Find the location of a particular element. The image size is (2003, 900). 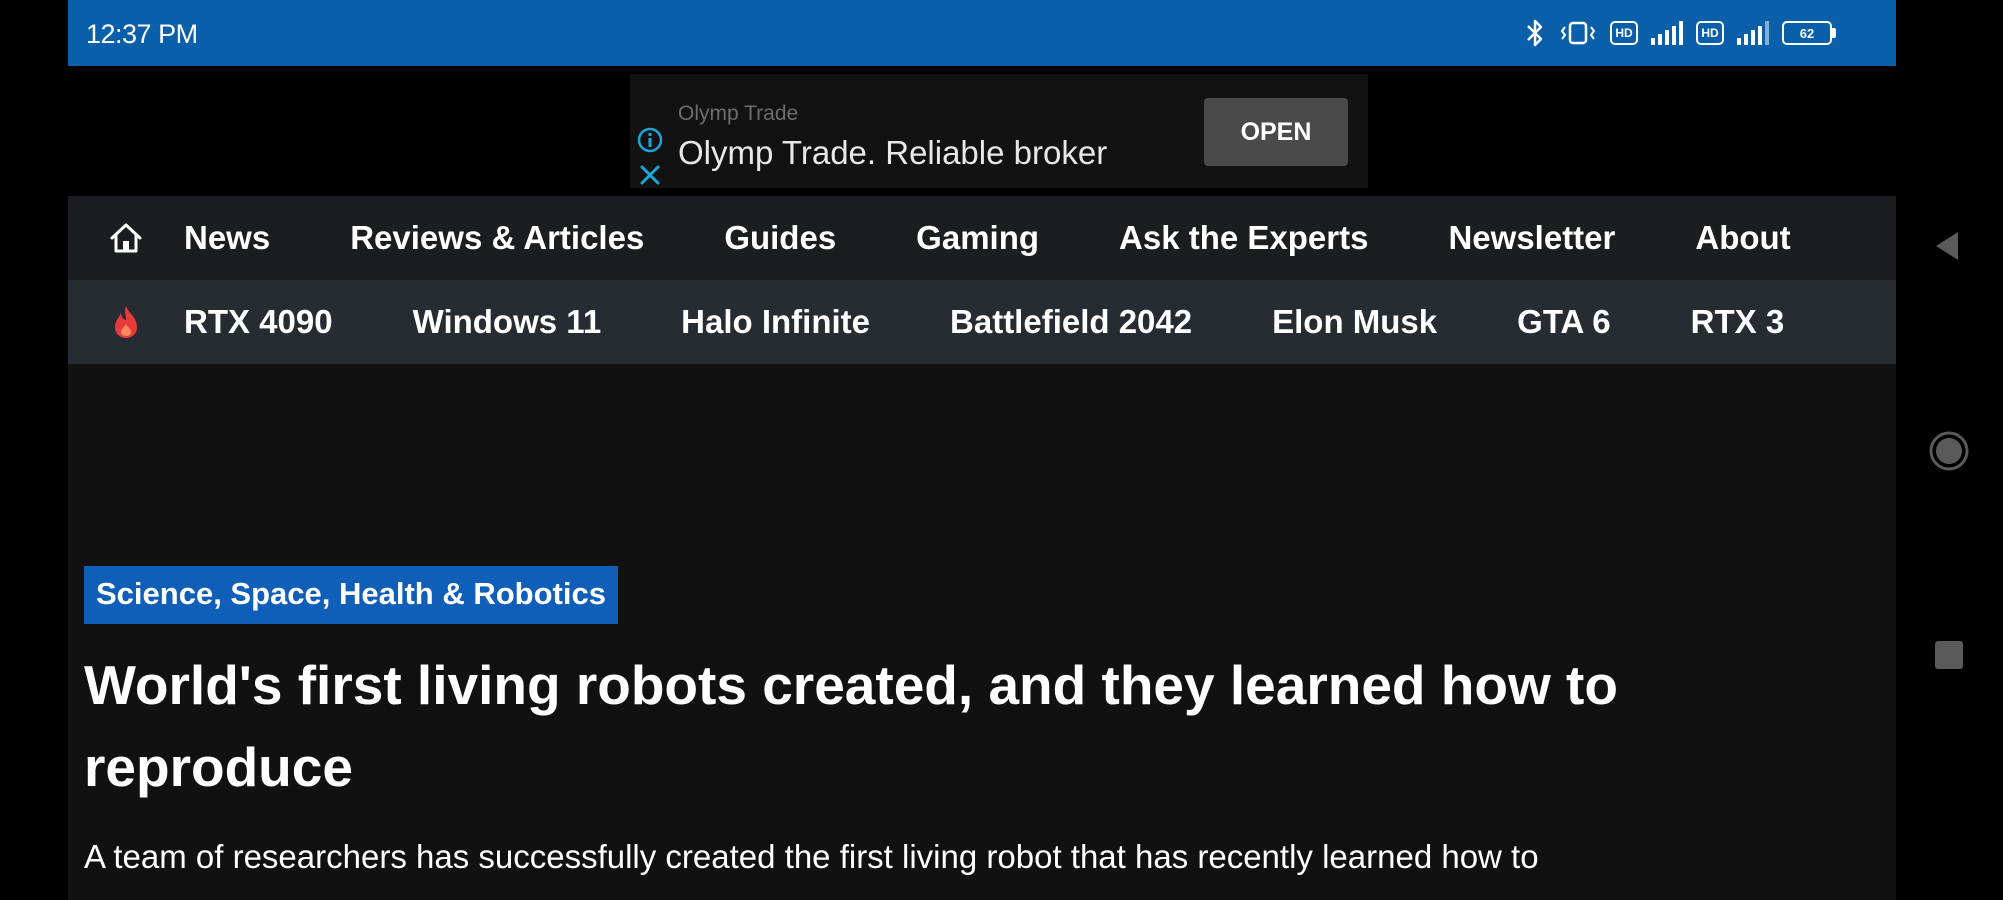

close-icon is located at coordinates (650, 177).